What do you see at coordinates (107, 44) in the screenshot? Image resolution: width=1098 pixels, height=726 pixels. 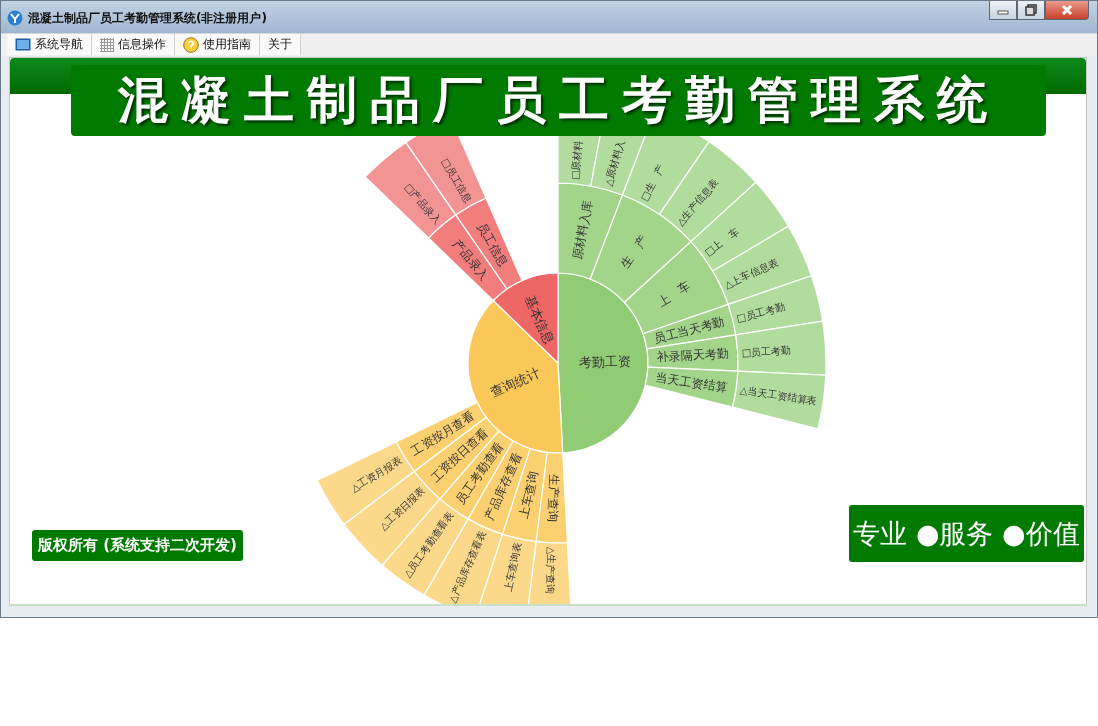 I see `grid-icon` at bounding box center [107, 44].